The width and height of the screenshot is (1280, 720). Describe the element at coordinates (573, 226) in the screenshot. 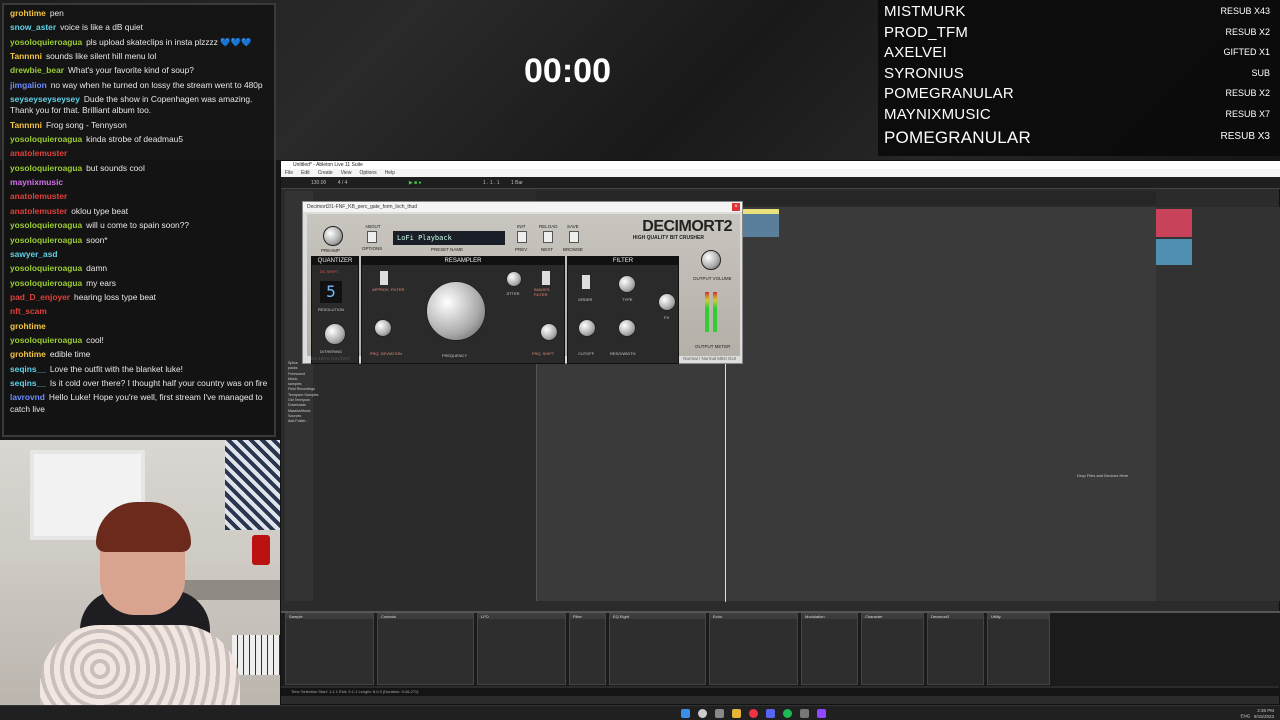

I see `save-button: SAVE` at that location.